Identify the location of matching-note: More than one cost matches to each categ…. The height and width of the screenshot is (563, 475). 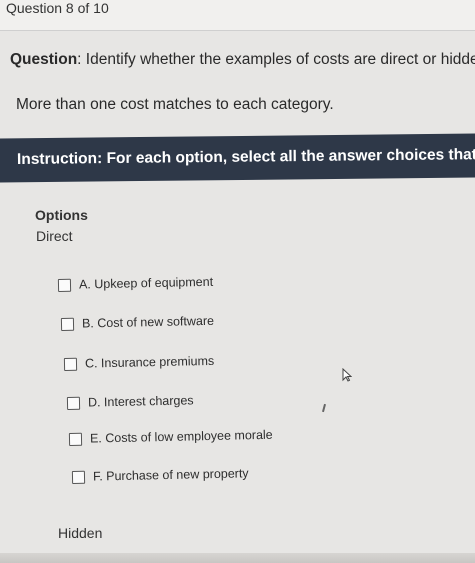
(175, 104).